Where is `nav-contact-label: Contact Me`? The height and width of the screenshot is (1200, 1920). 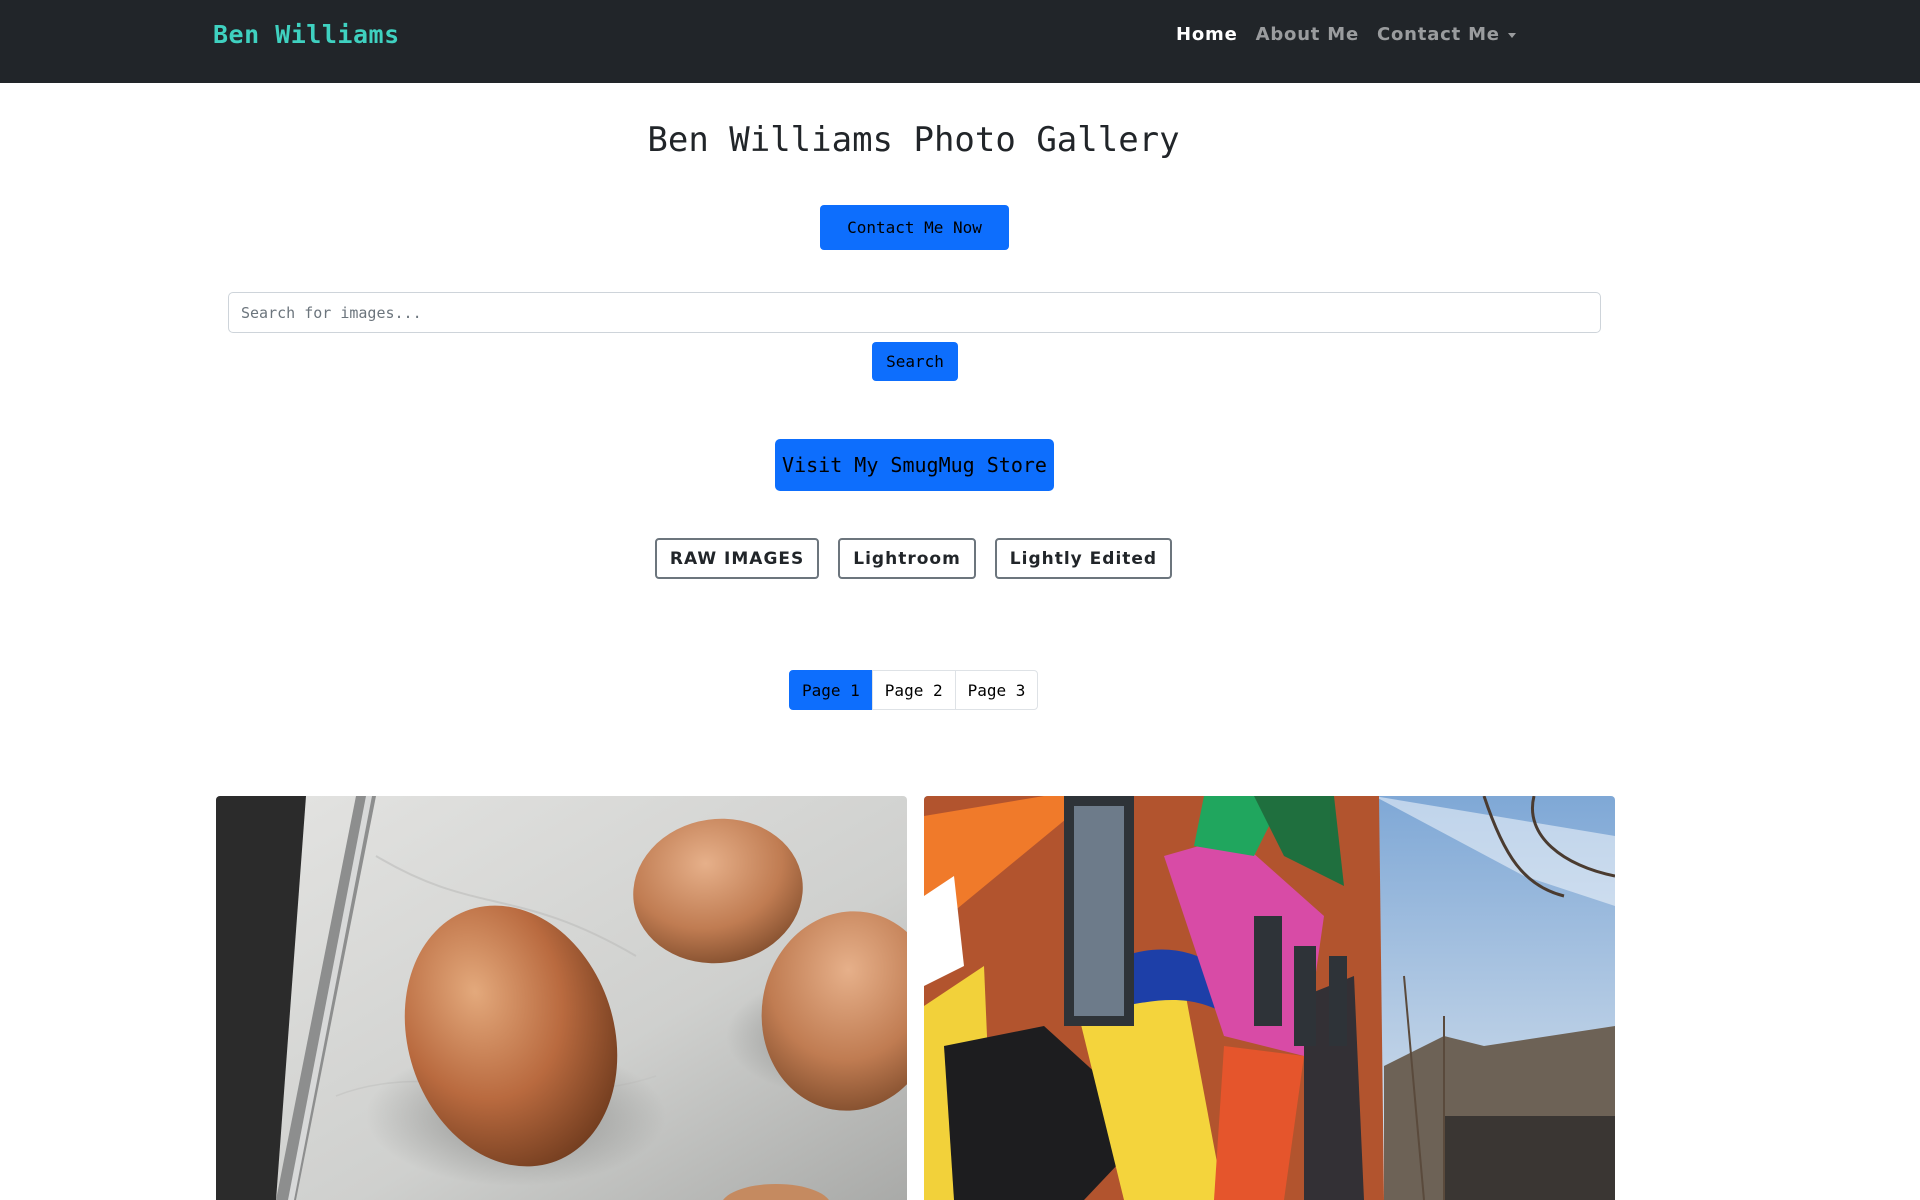
nav-contact-label: Contact Me is located at coordinates (1438, 34).